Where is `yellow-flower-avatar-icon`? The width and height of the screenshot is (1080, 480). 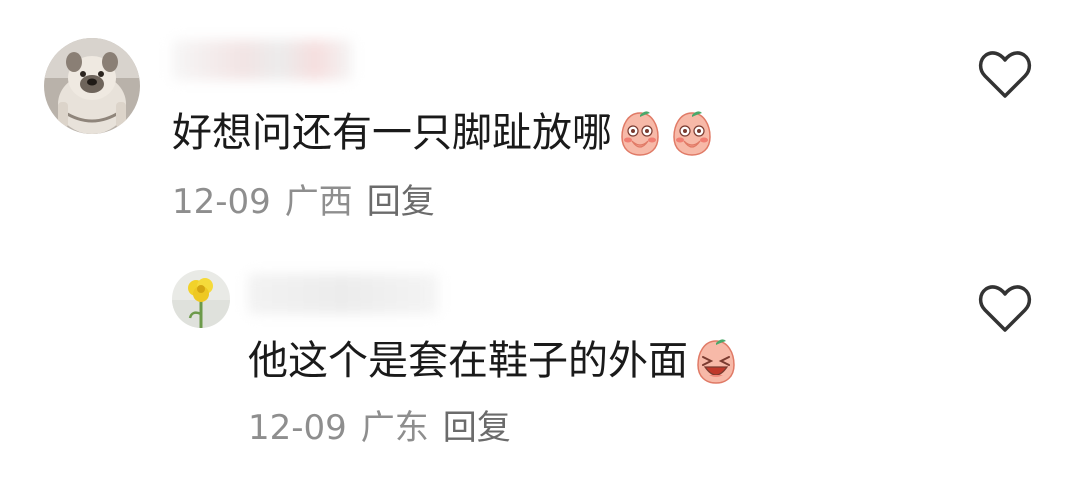 yellow-flower-avatar-icon is located at coordinates (201, 299).